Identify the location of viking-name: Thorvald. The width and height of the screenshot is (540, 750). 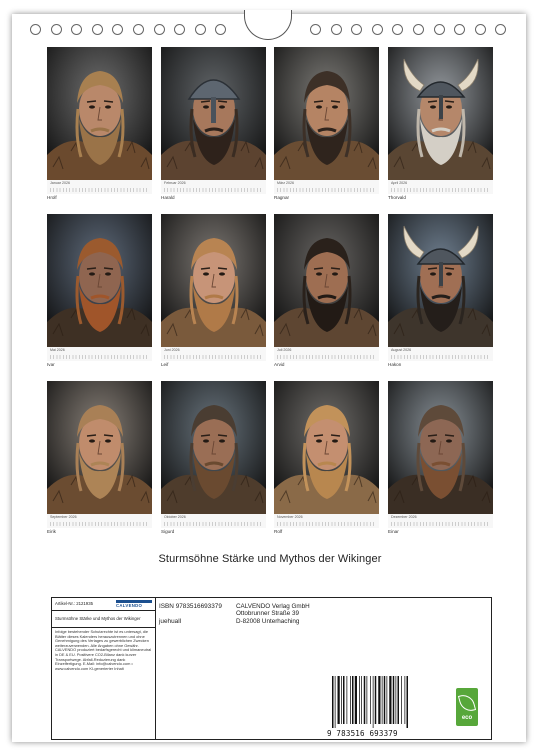
(397, 197).